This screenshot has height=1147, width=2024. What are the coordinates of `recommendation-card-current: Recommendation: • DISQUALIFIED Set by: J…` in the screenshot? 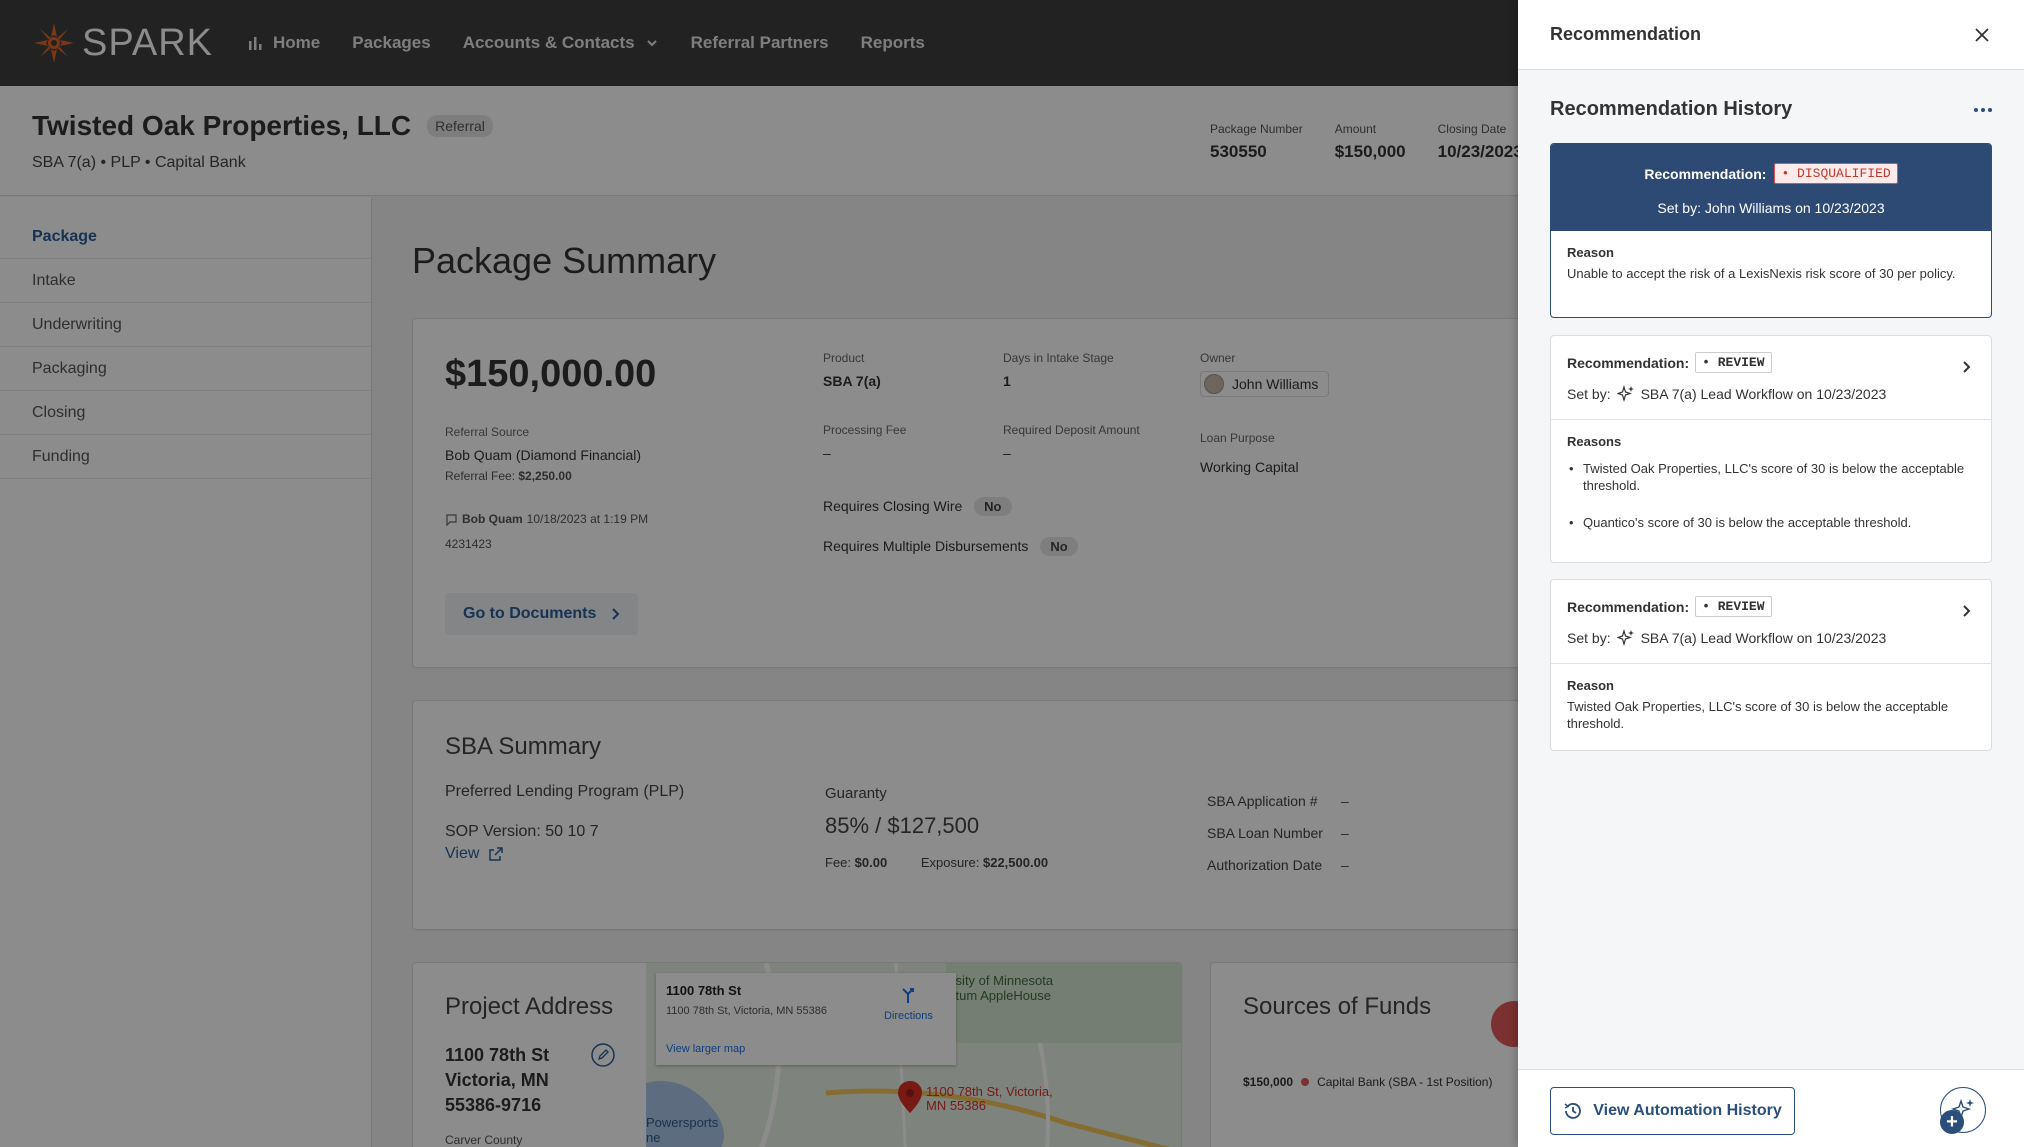 It's located at (1771, 230).